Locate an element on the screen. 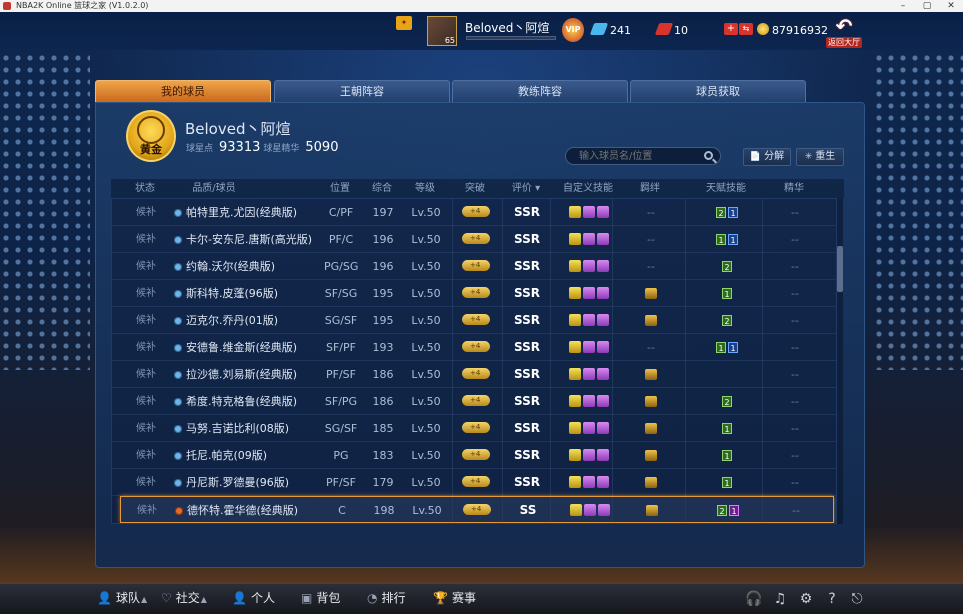 This screenshot has height=614, width=963. gift-box-icon: ✦ is located at coordinates (404, 23).